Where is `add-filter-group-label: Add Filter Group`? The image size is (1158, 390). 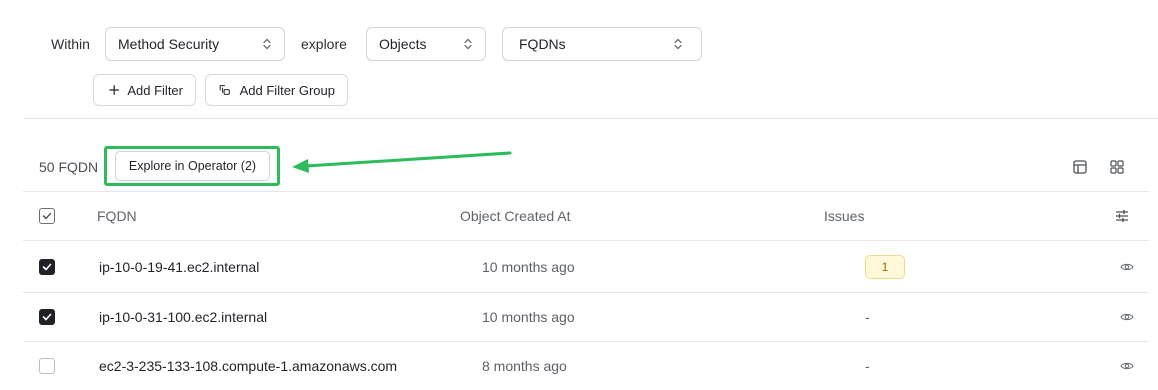
add-filter-group-label: Add Filter Group is located at coordinates (287, 90).